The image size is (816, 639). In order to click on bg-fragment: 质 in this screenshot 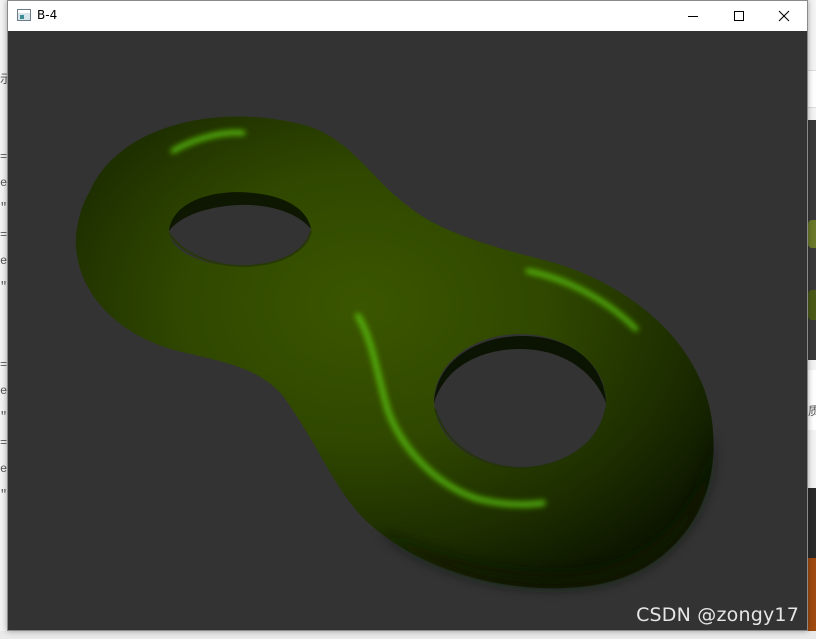, I will do `click(812, 411)`.